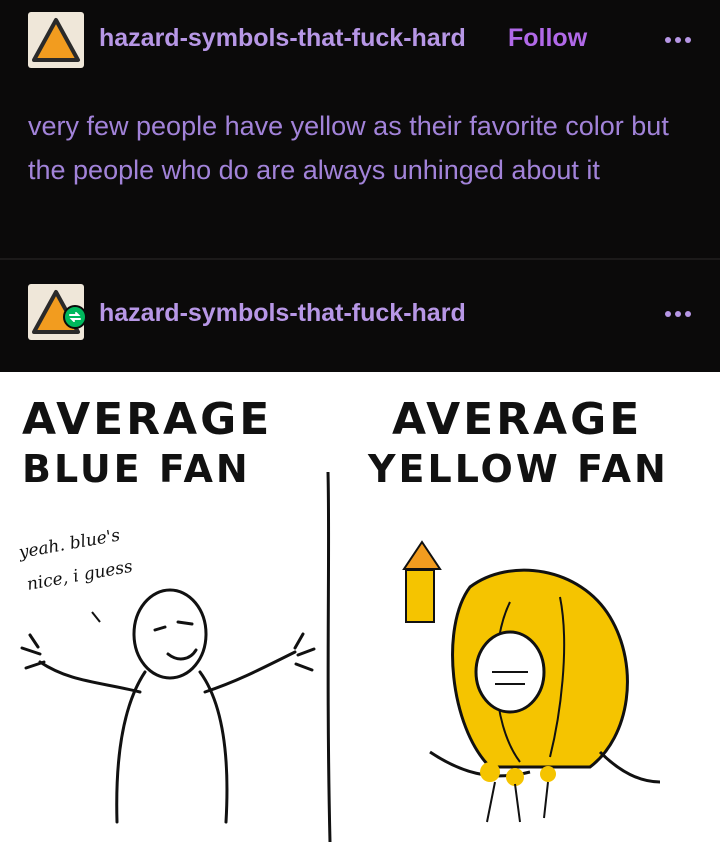 This screenshot has width=720, height=849. I want to click on speech-line1: yeah. blue's, so click(68, 544).